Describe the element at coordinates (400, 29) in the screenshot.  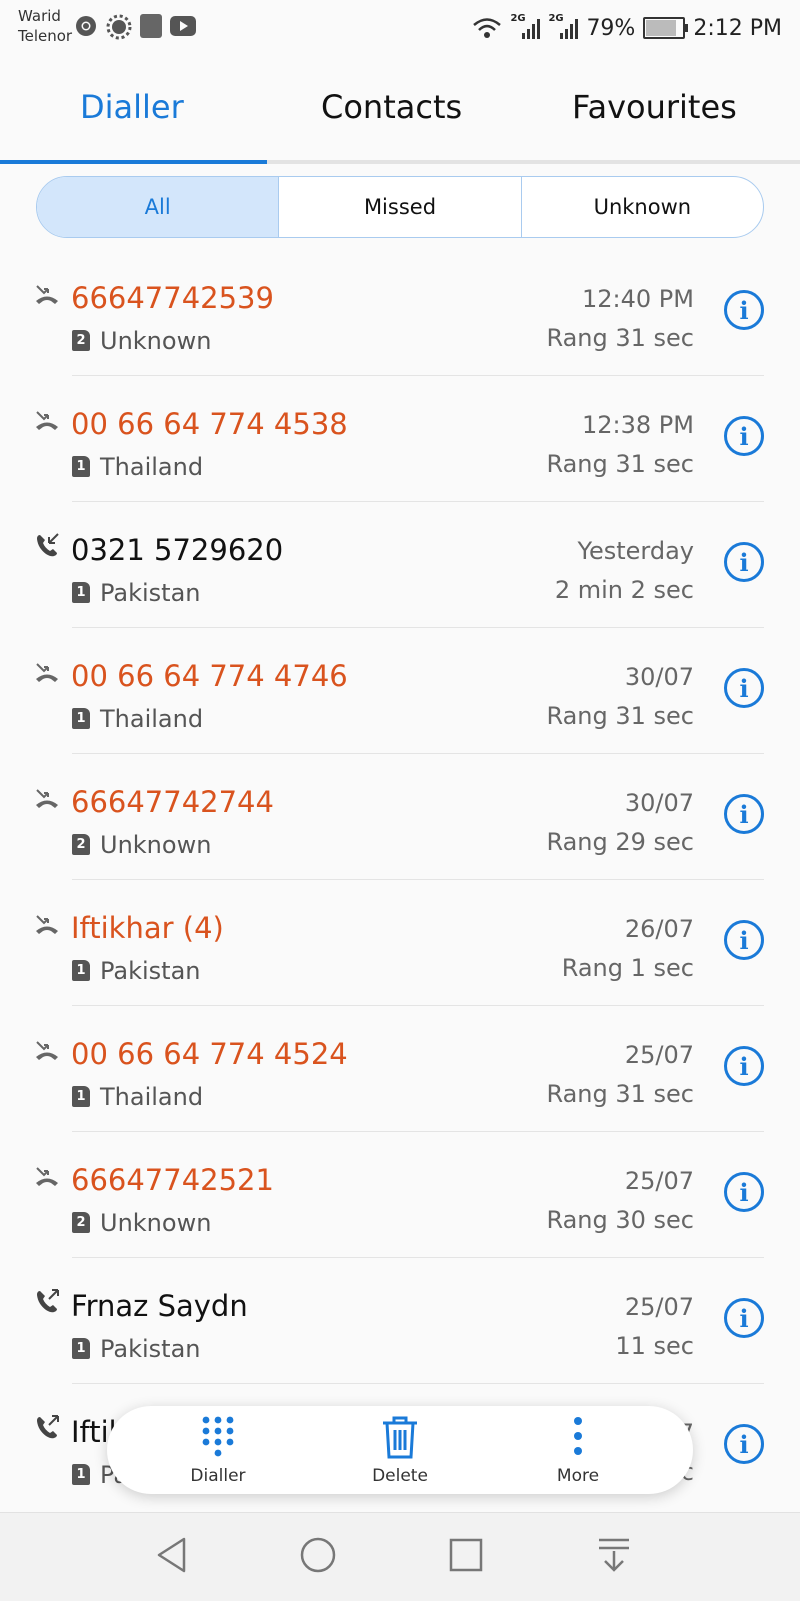
I see `status-bar: Warid Telenor 2G 2G 79% 2:12 PM` at that location.